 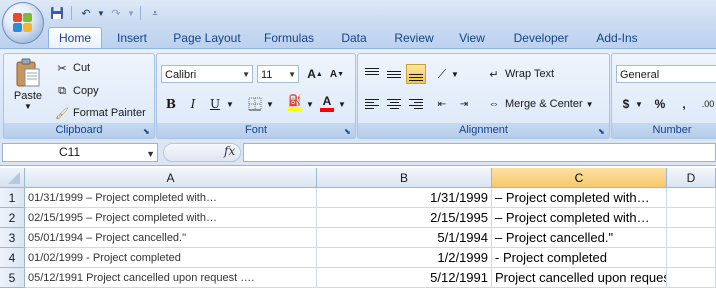 What do you see at coordinates (215, 104) in the screenshot?
I see `underline-button: U` at bounding box center [215, 104].